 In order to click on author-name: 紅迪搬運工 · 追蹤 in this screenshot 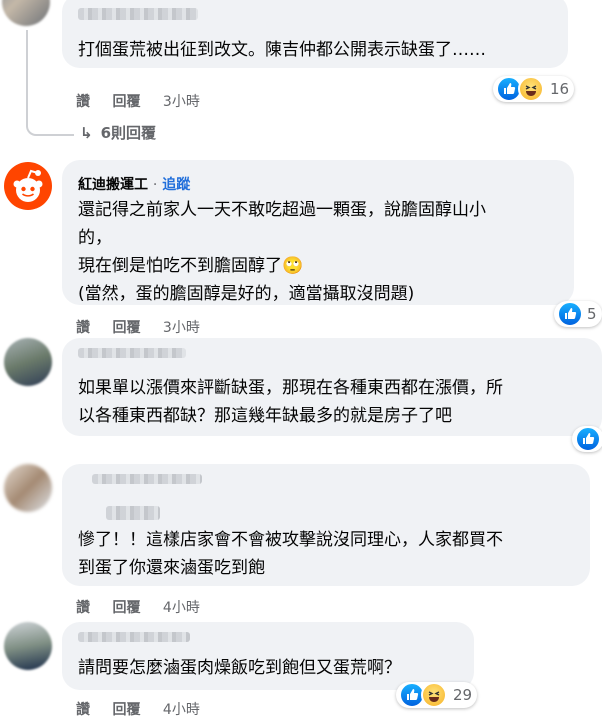, I will do `click(134, 184)`.